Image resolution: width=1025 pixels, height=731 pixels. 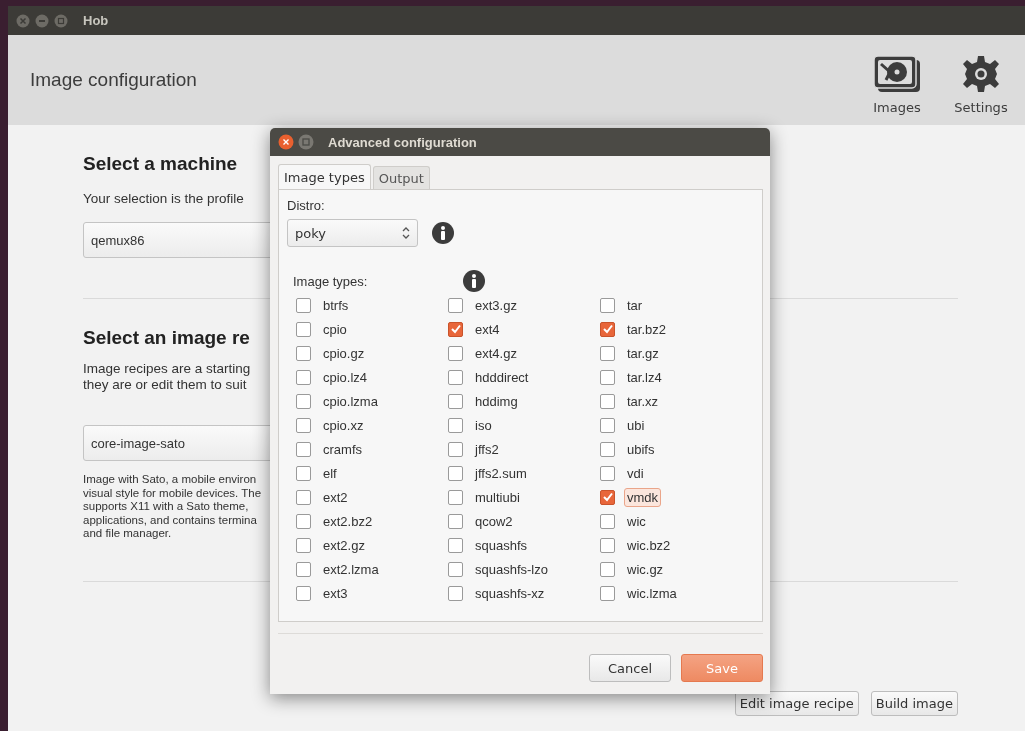 What do you see at coordinates (166, 338) in the screenshot?
I see `section-heading: Select an image re` at bounding box center [166, 338].